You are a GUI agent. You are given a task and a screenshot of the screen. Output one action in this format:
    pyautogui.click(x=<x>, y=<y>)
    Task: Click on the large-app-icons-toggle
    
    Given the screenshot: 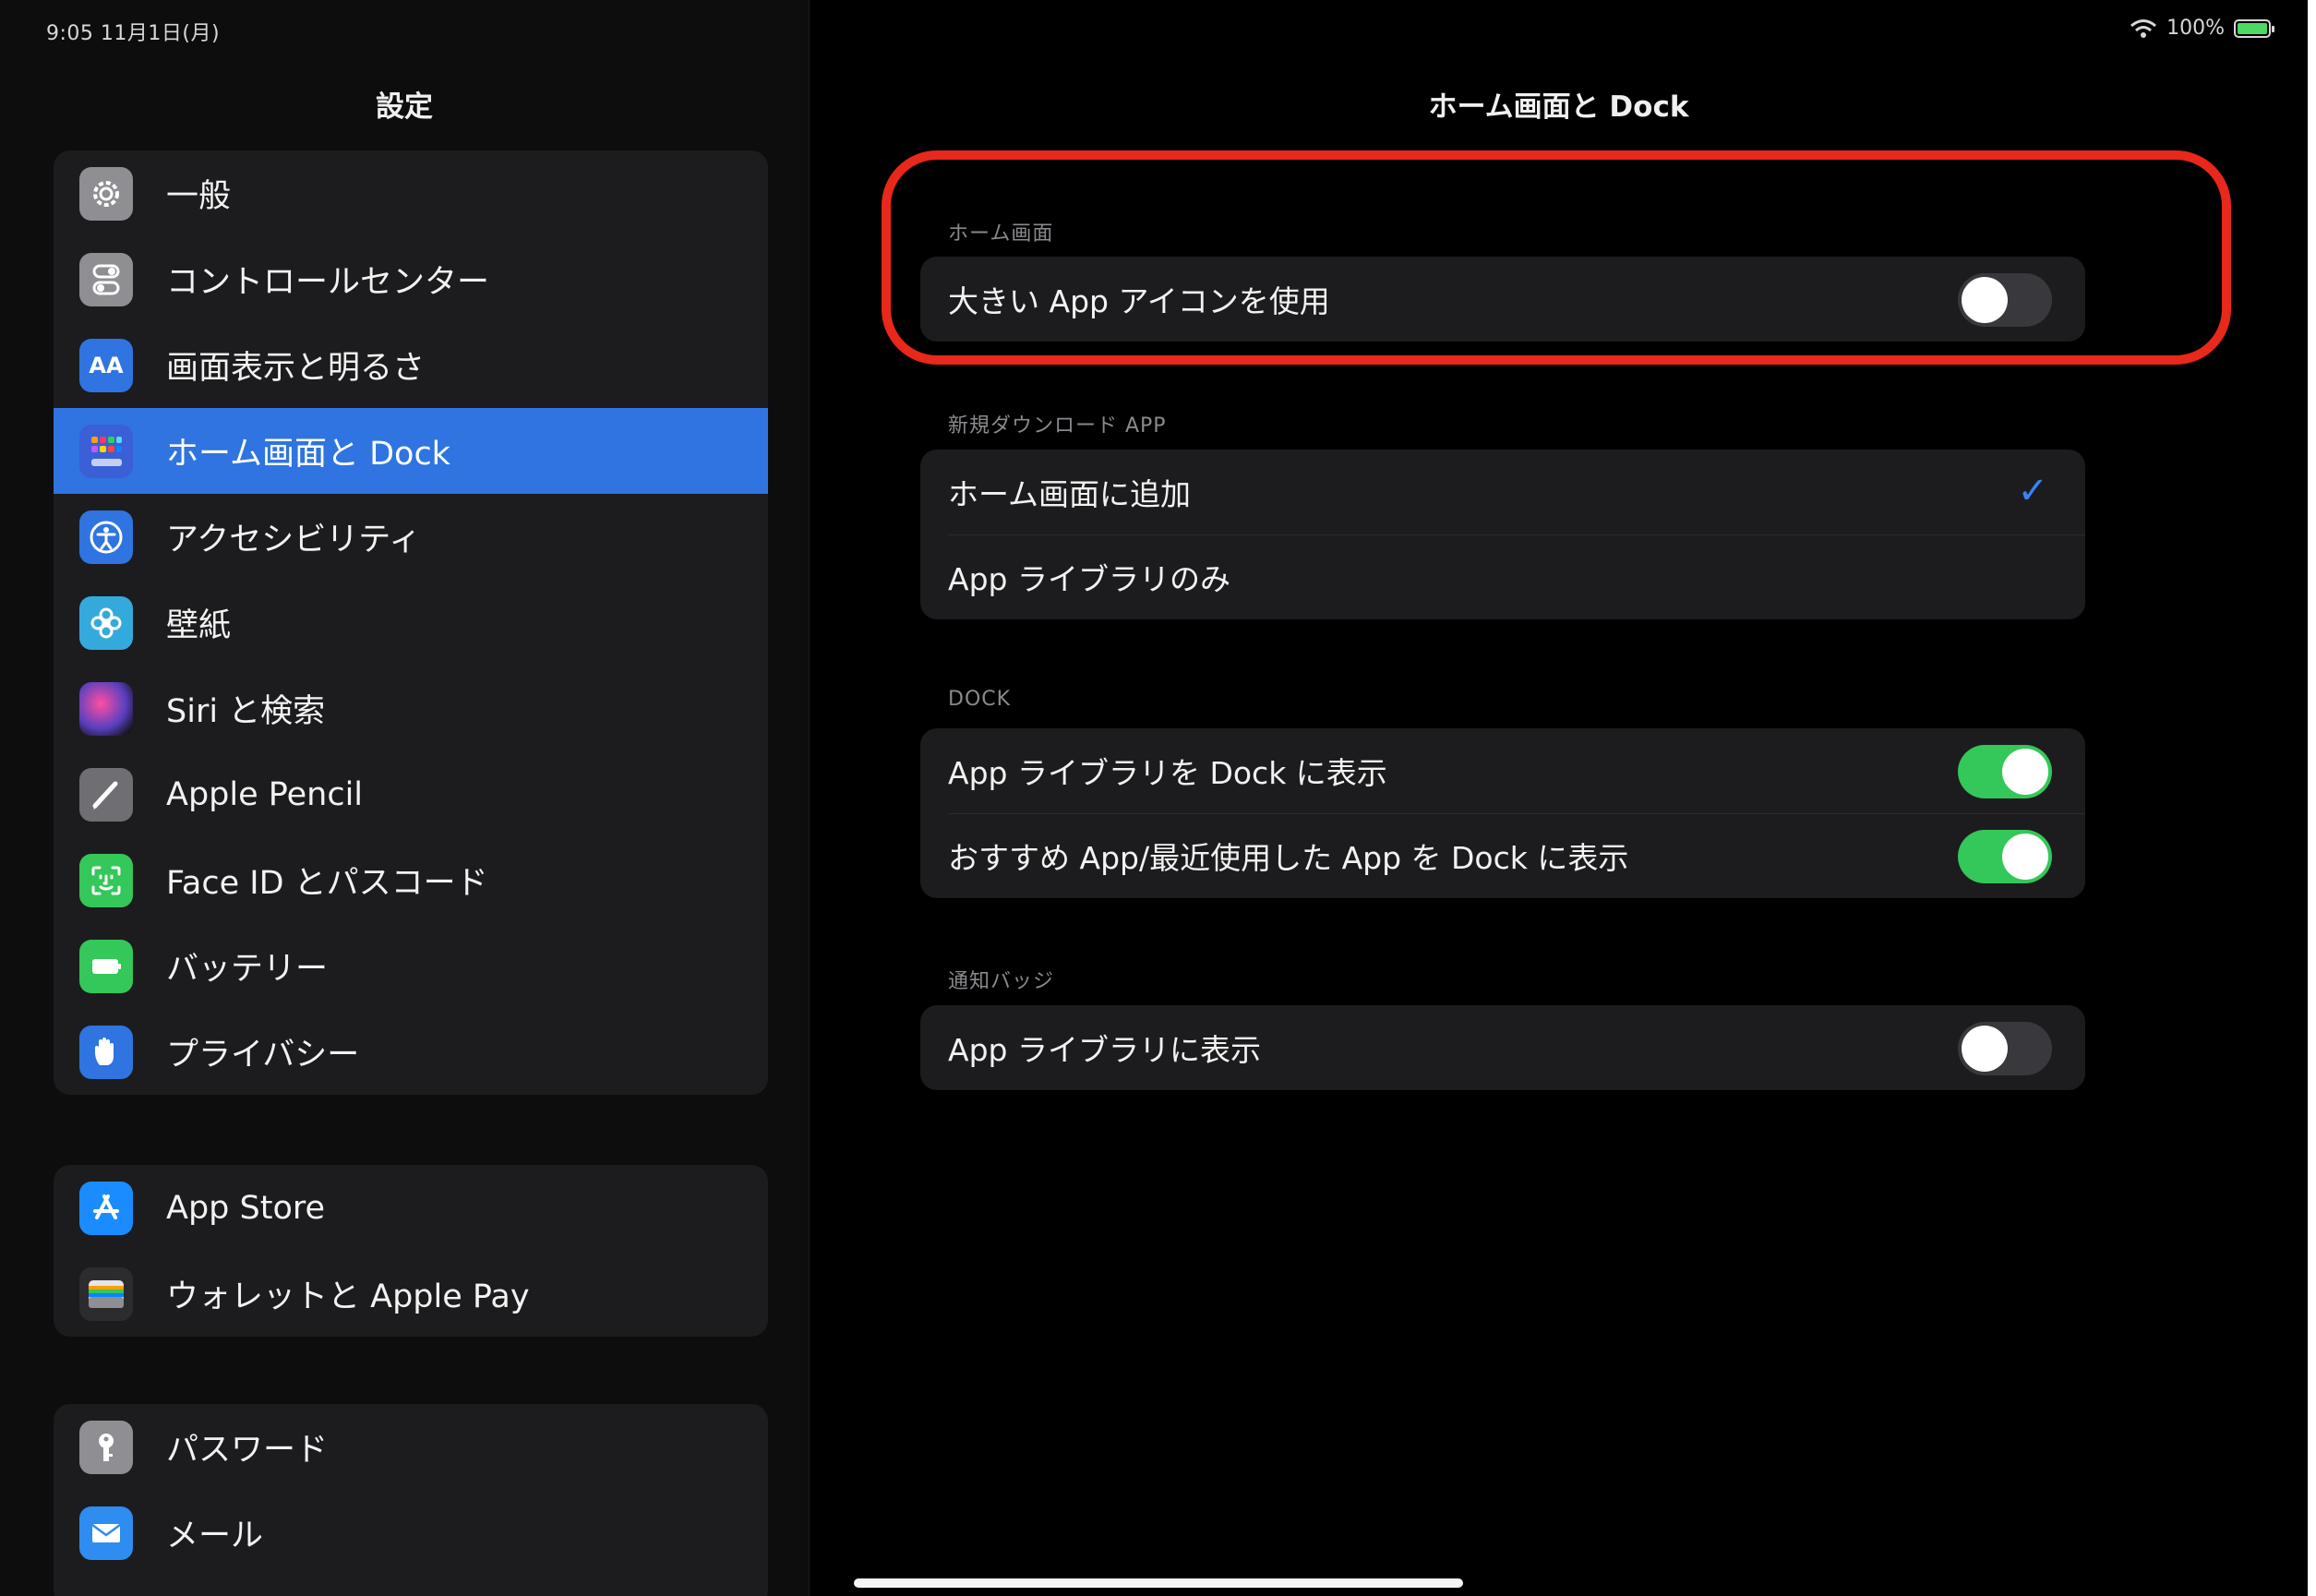 What is the action you would take?
    pyautogui.click(x=2005, y=300)
    